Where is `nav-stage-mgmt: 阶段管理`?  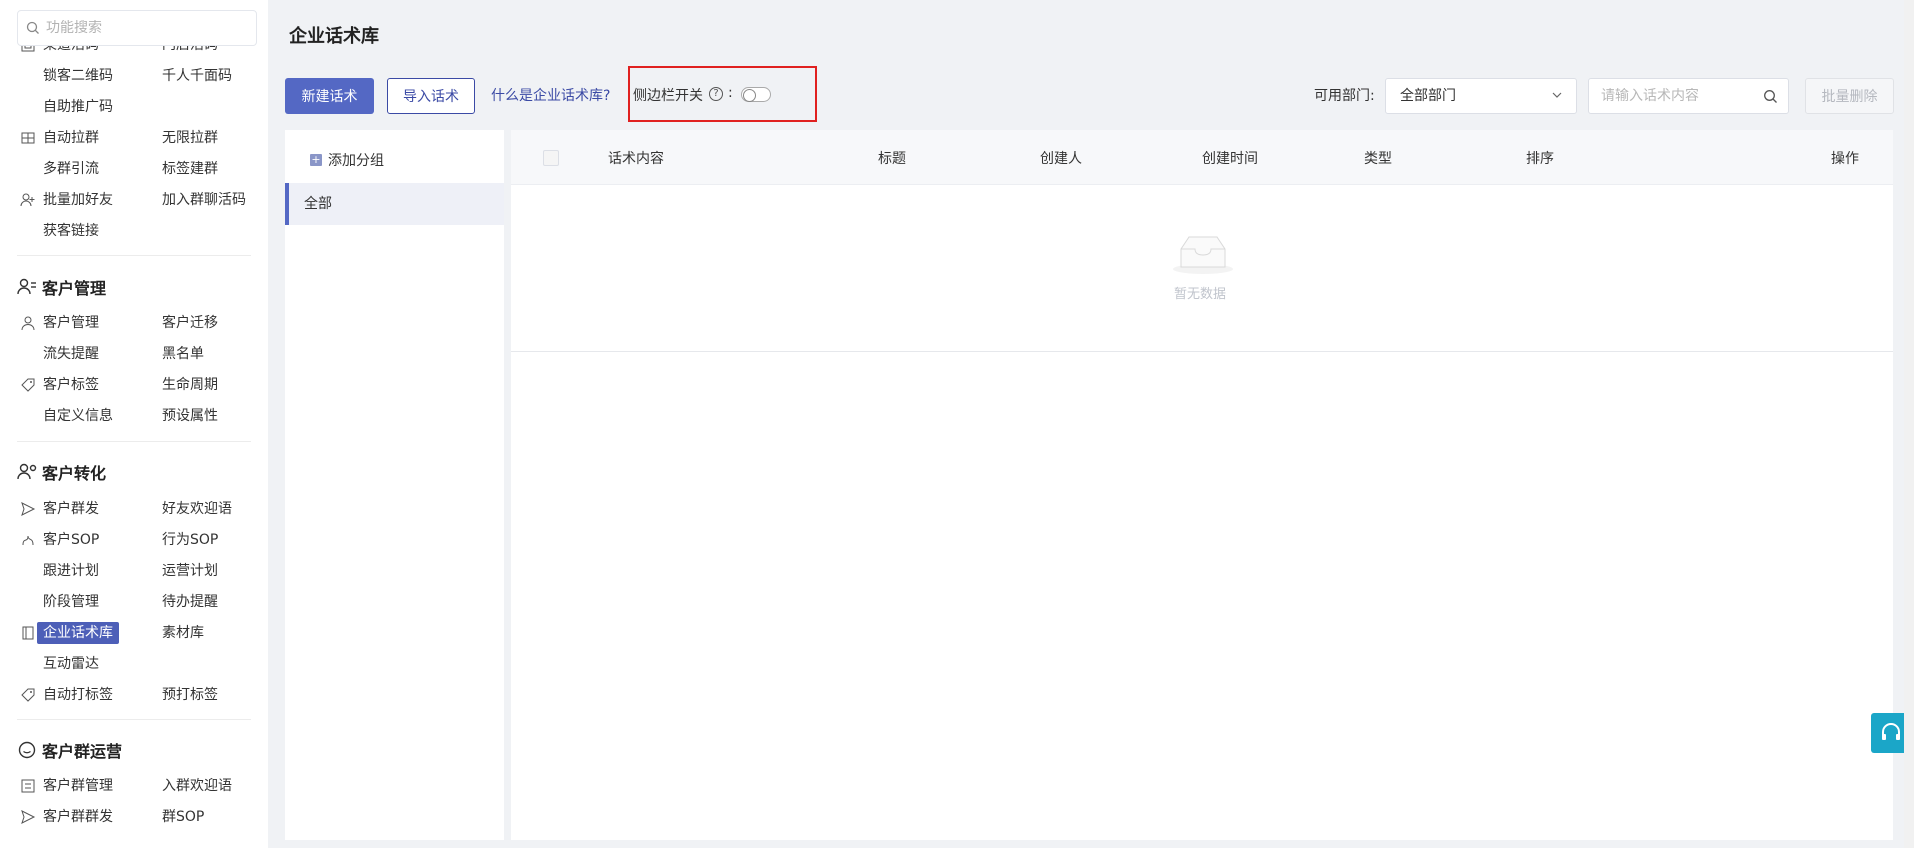
nav-stage-mgmt: 阶段管理 is located at coordinates (71, 602).